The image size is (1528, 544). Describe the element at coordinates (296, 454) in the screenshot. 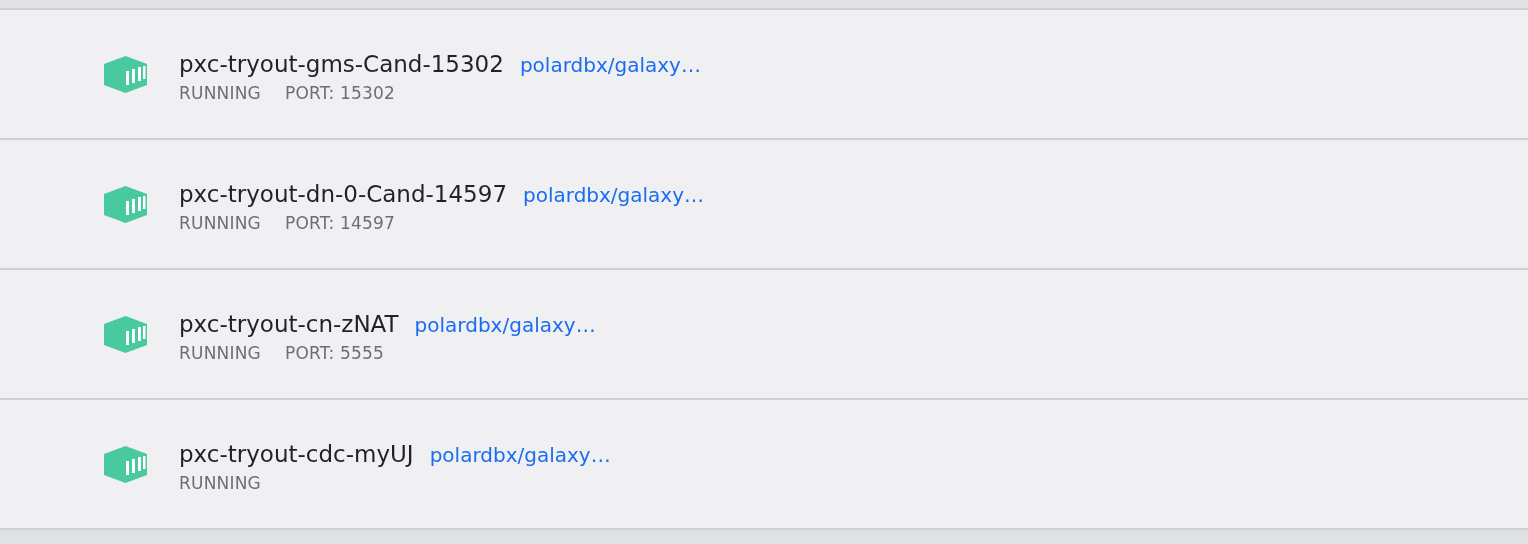

I see `container-name: pxc-tryout-cdc-myUJ` at that location.